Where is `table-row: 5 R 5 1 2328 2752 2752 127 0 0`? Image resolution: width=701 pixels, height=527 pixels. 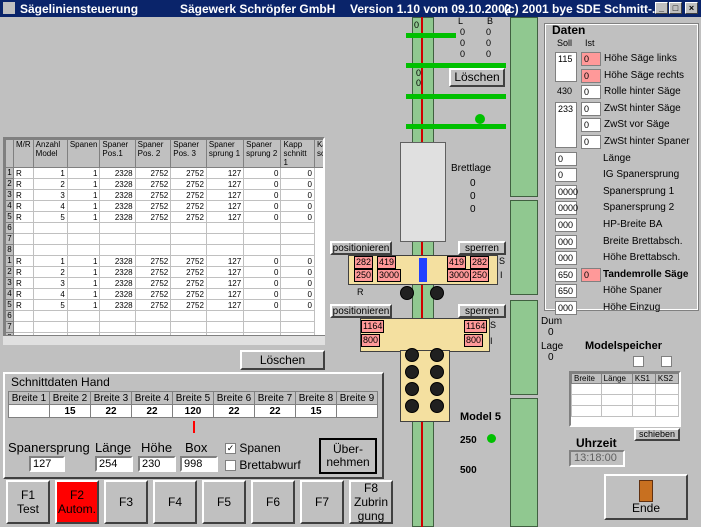 table-row: 5 R 5 1 2328 2752 2752 127 0 0 is located at coordinates (164, 217).